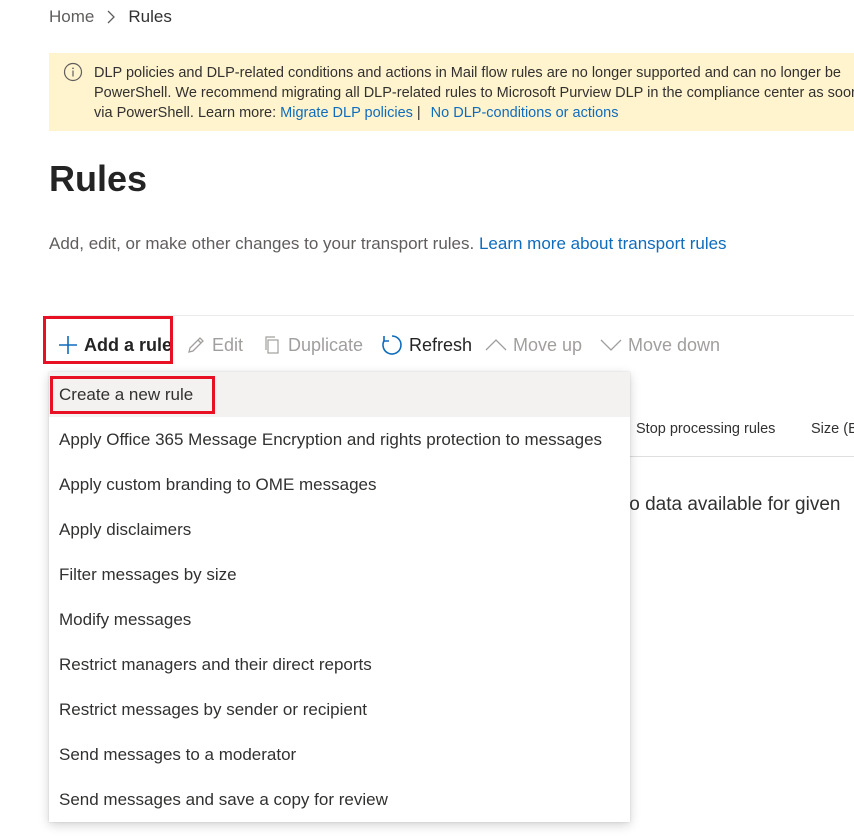  Describe the element at coordinates (272, 345) in the screenshot. I see `copy-icon` at that location.